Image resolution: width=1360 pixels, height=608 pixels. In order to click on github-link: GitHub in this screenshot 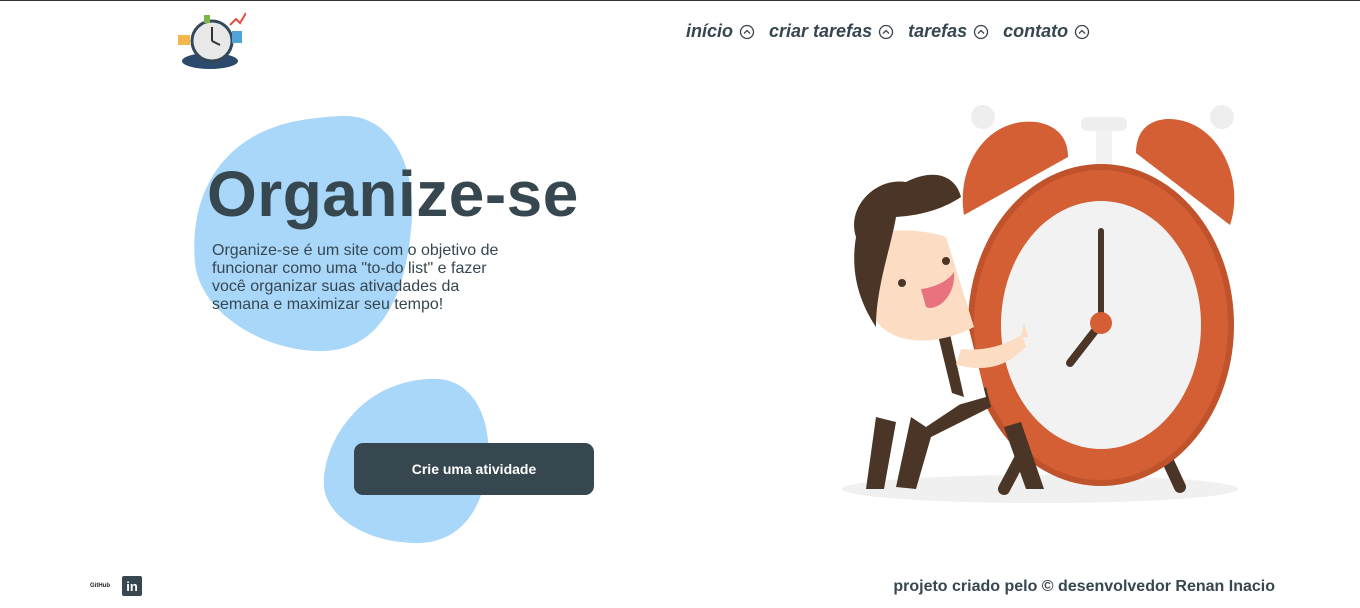, I will do `click(100, 586)`.